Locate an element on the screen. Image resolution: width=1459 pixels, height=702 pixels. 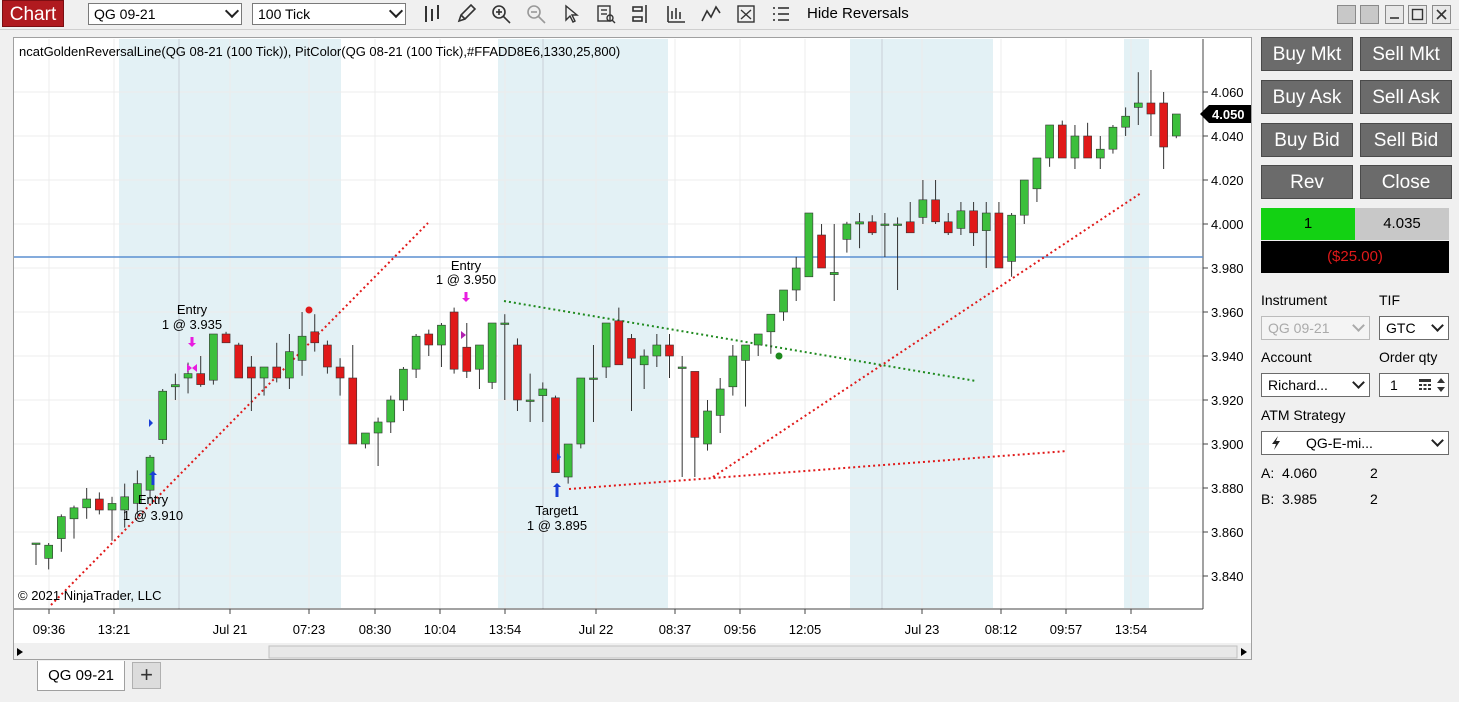
chart-trader-icon is located at coordinates (641, 14).